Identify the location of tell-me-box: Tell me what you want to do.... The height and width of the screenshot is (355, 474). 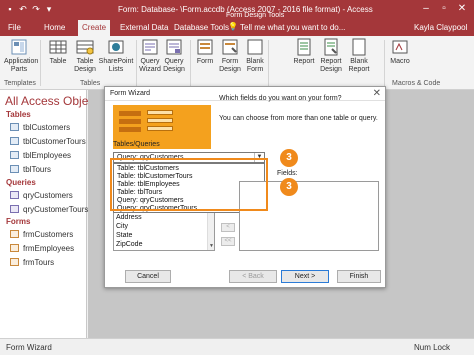
(292, 27).